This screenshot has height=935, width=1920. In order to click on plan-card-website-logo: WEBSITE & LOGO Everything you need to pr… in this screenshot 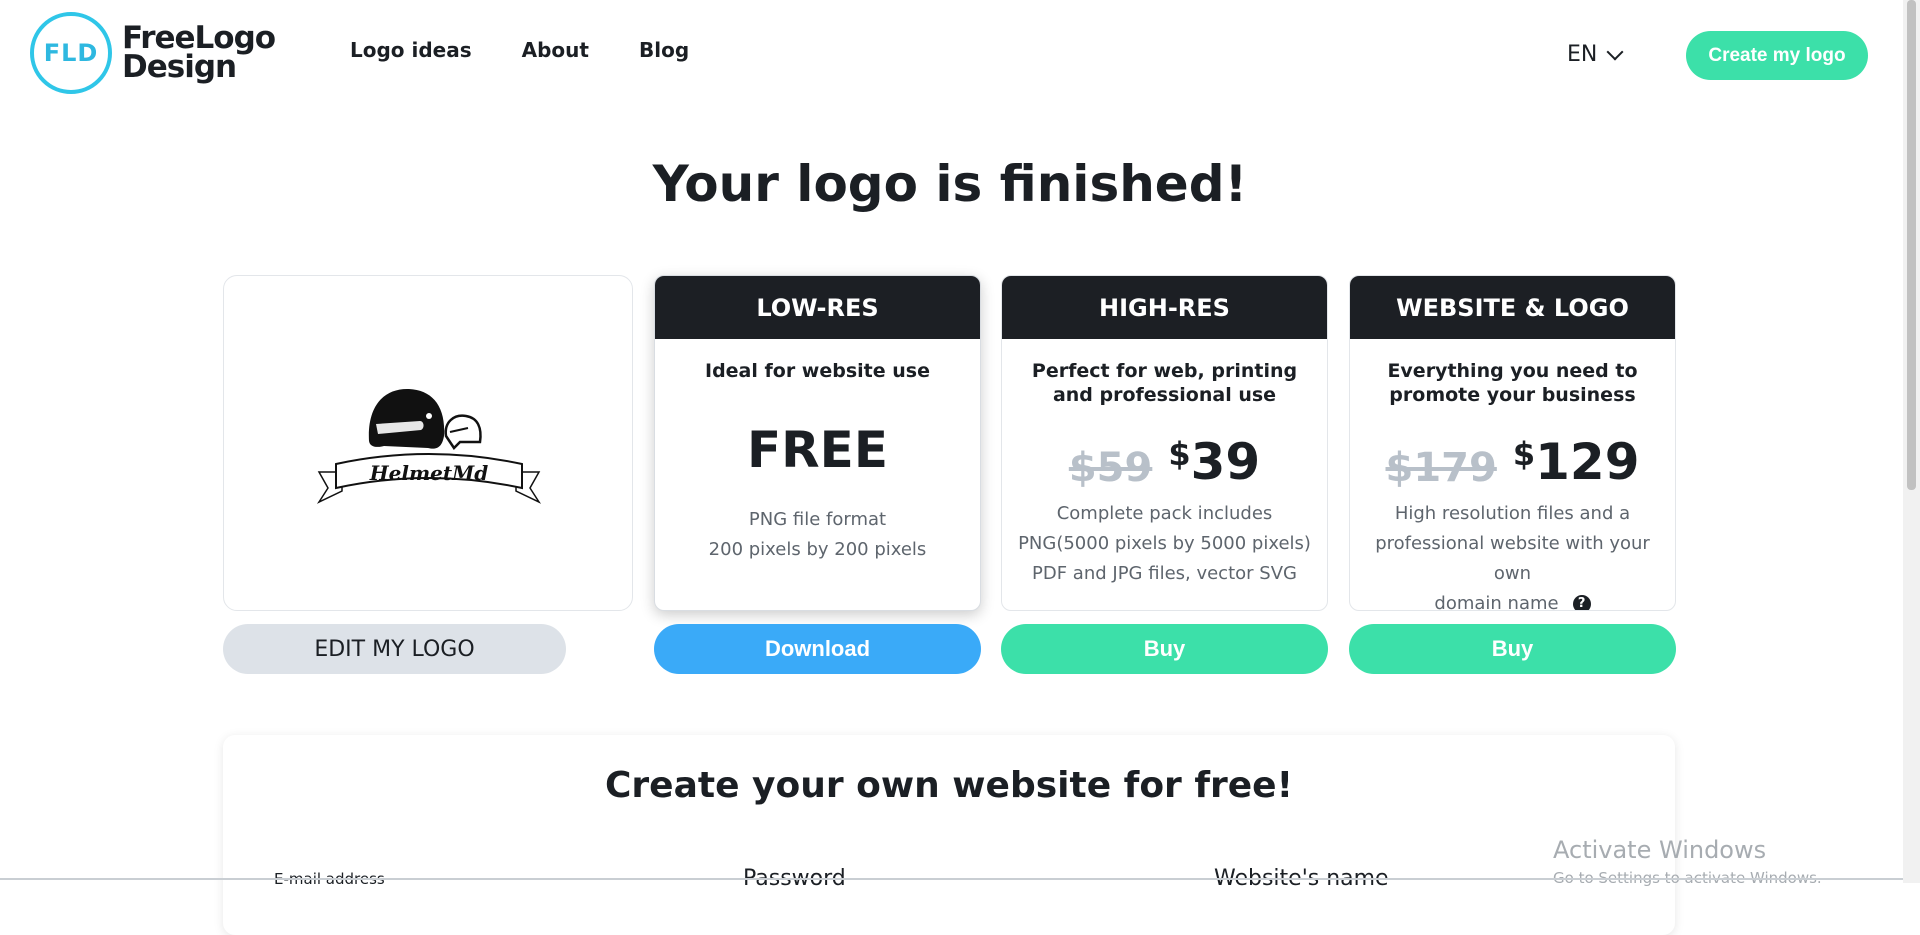, I will do `click(1512, 443)`.